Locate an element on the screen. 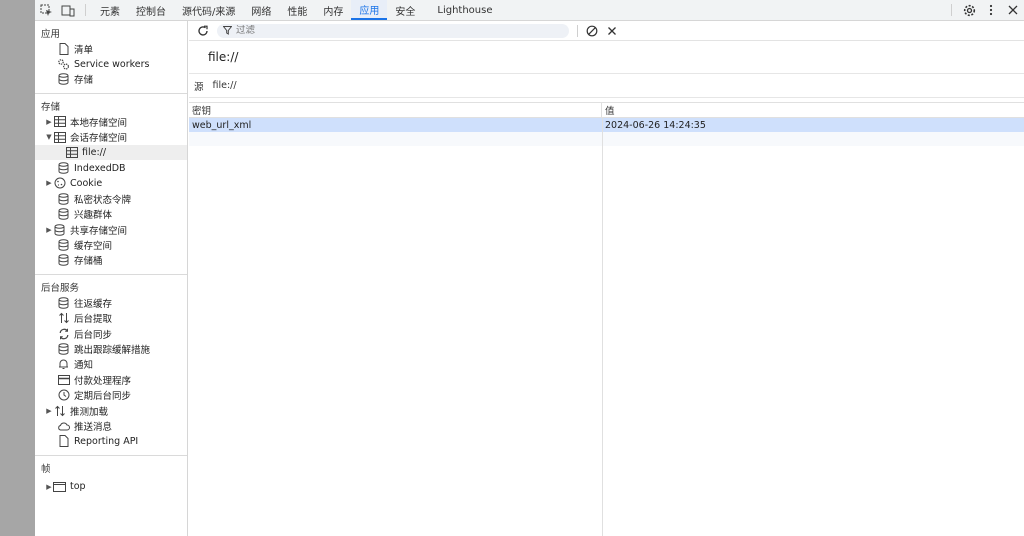 The height and width of the screenshot is (536, 1024). table-header: 密钥 值 is located at coordinates (606, 110).